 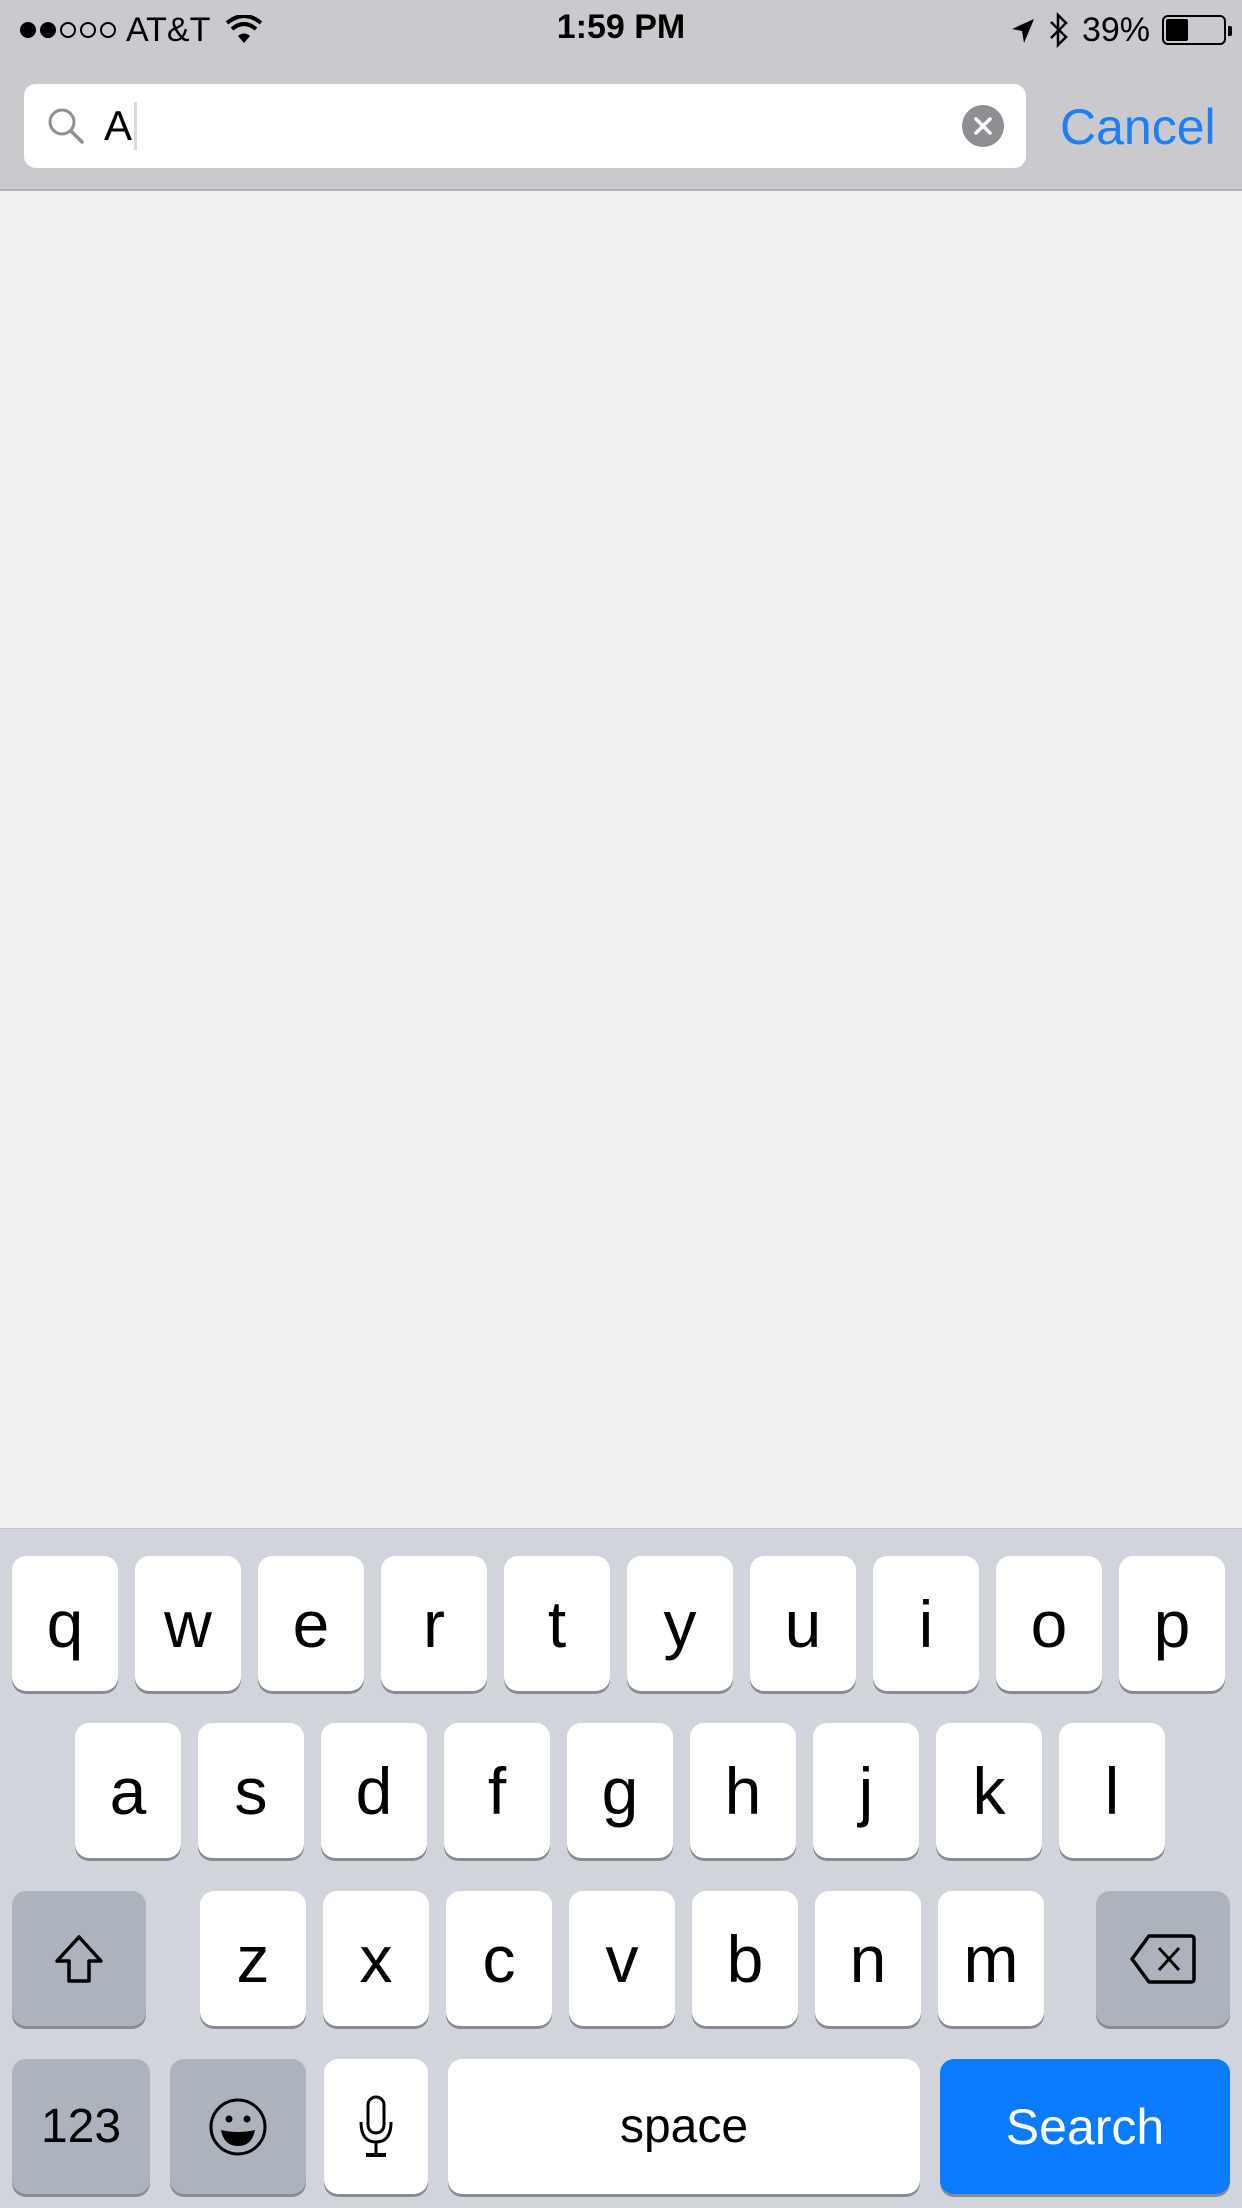 I want to click on key-q: q, so click(x=65, y=1623).